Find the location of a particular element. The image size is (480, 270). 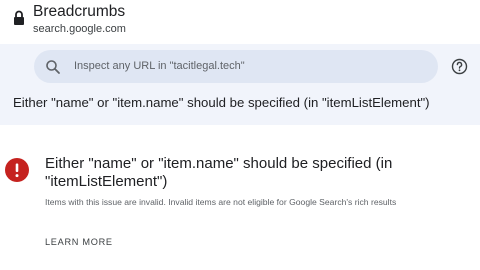

learn-more-link: LEARN MORE is located at coordinates (79, 242).